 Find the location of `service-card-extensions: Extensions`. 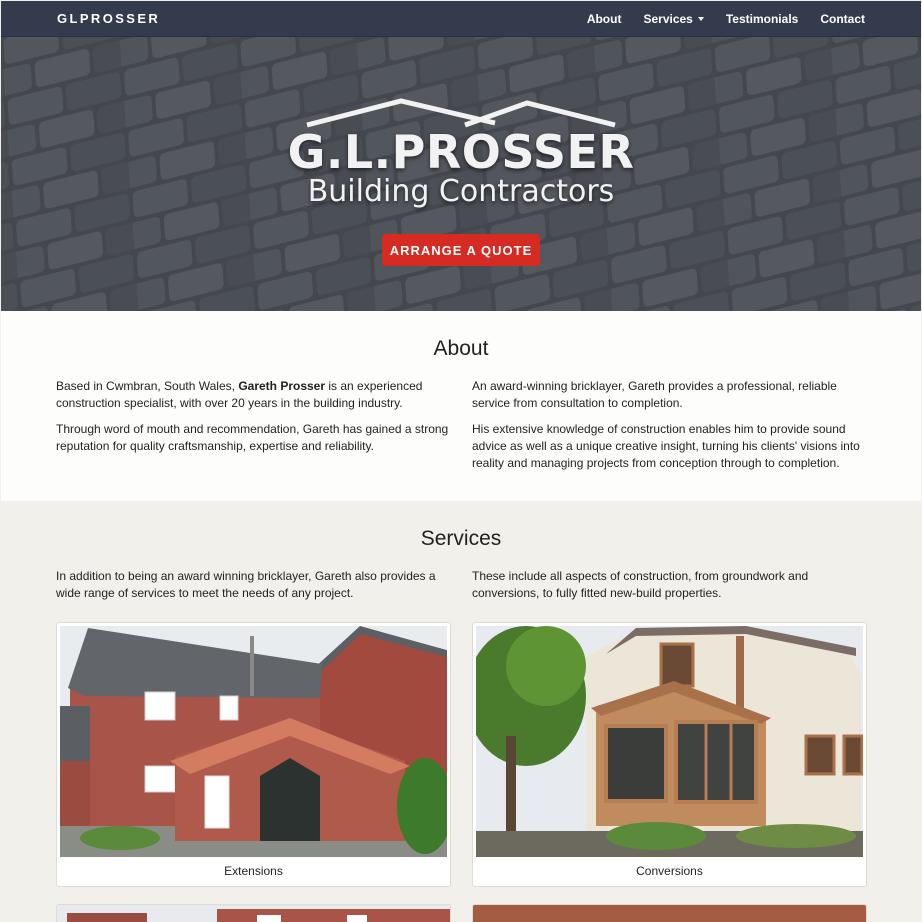

service-card-extensions: Extensions is located at coordinates (253, 754).